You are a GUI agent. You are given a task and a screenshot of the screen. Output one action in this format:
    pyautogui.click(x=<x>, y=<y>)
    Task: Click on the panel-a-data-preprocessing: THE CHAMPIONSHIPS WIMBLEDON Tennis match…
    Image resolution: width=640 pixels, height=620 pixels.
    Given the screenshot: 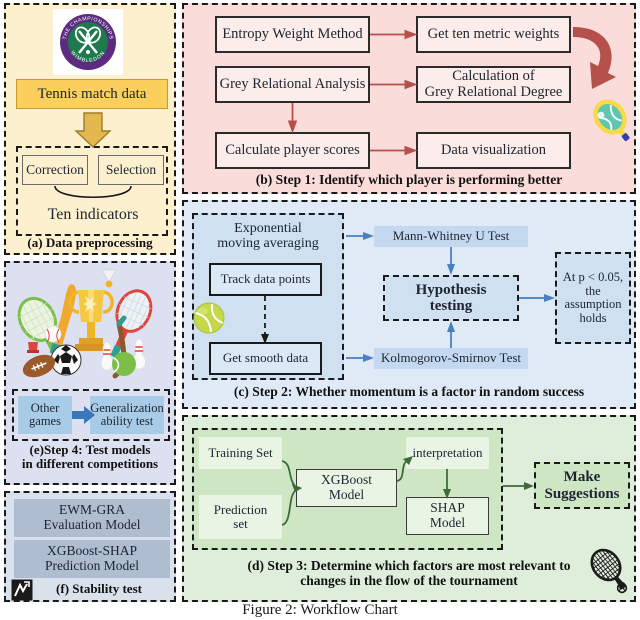 What is the action you would take?
    pyautogui.click(x=90, y=129)
    